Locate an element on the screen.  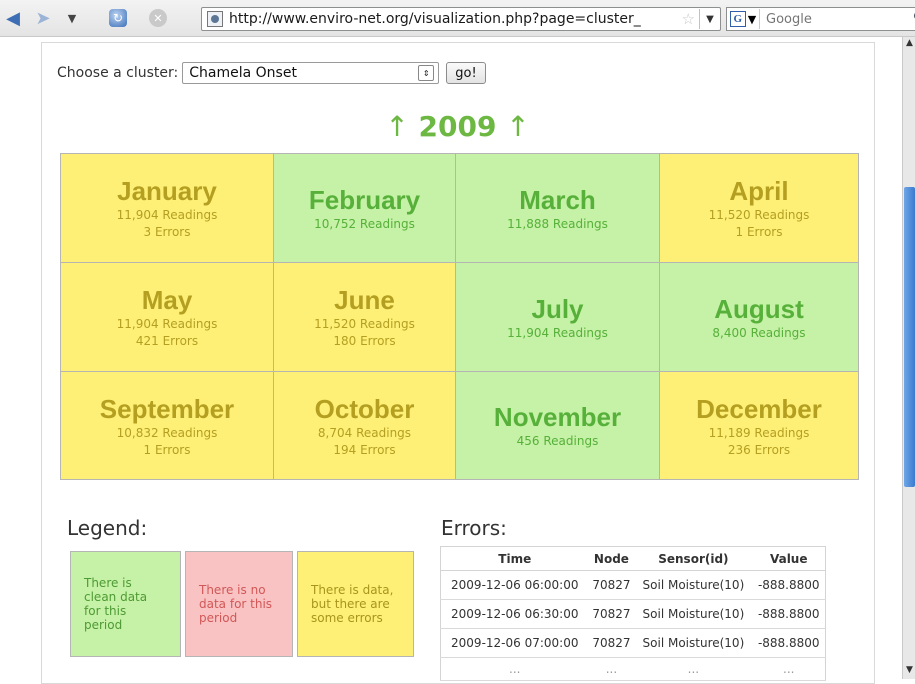
month-errors: 194 Errors is located at coordinates (364, 449).